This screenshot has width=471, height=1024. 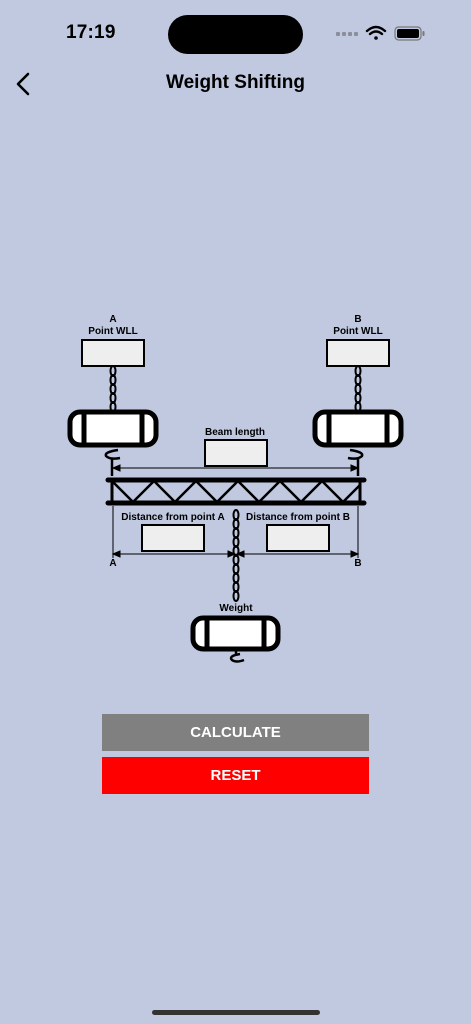 I want to click on beam-length-label: Beam length, so click(x=234, y=432).